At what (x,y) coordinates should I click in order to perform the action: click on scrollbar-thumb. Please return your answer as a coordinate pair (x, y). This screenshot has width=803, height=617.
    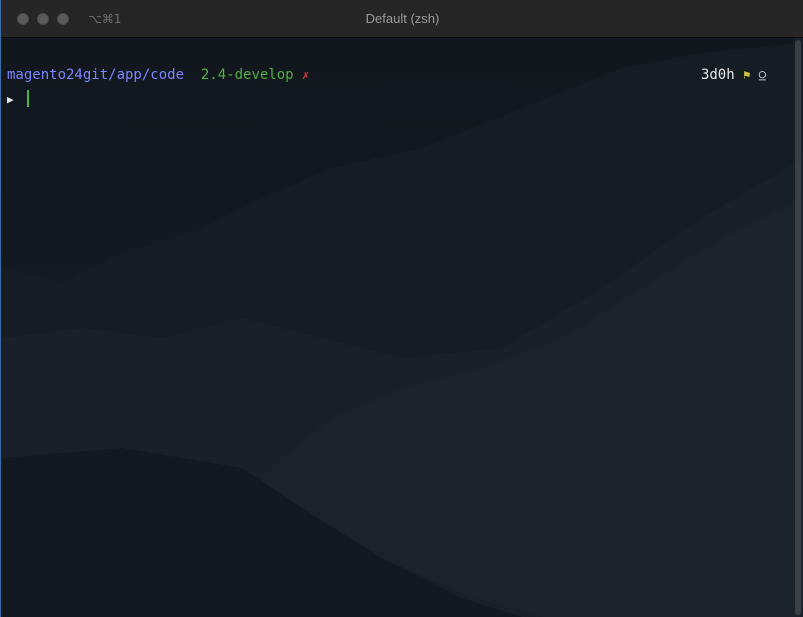
    Looking at the image, I should click on (798, 327).